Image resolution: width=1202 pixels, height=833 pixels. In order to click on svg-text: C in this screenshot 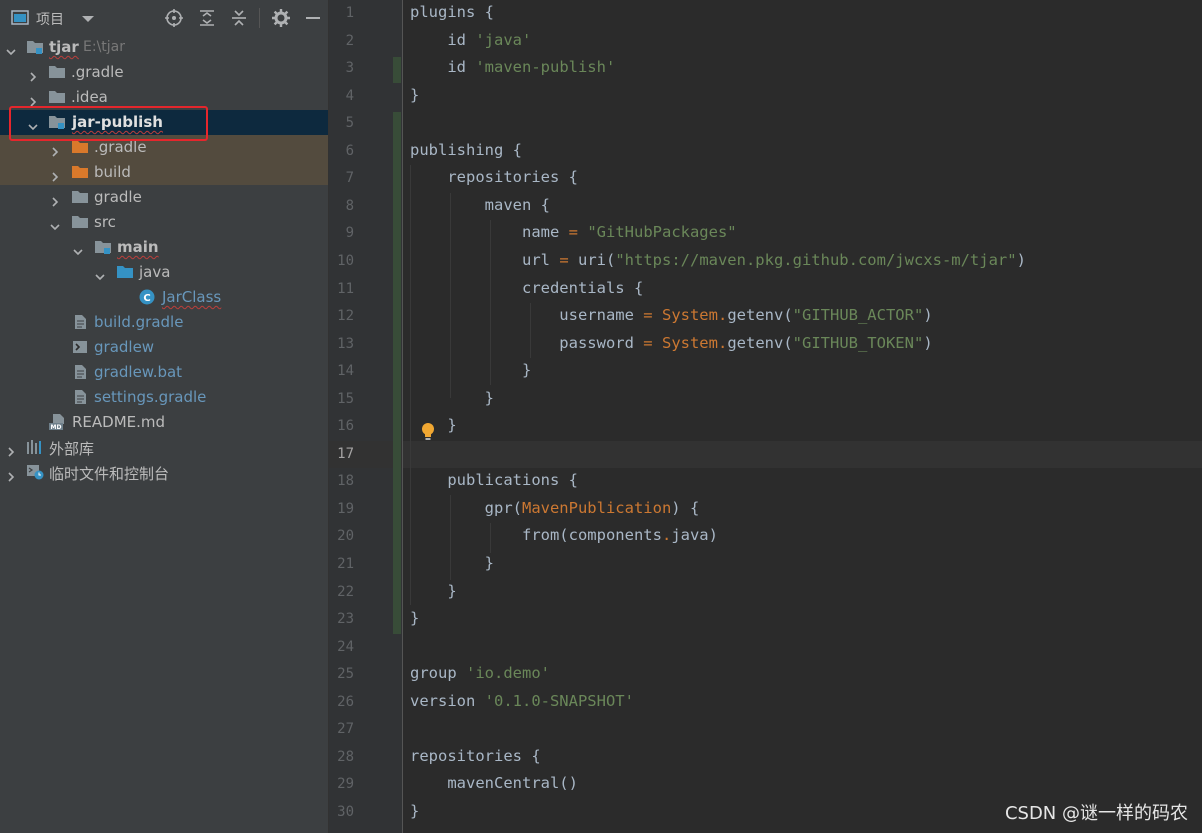, I will do `click(146, 298)`.